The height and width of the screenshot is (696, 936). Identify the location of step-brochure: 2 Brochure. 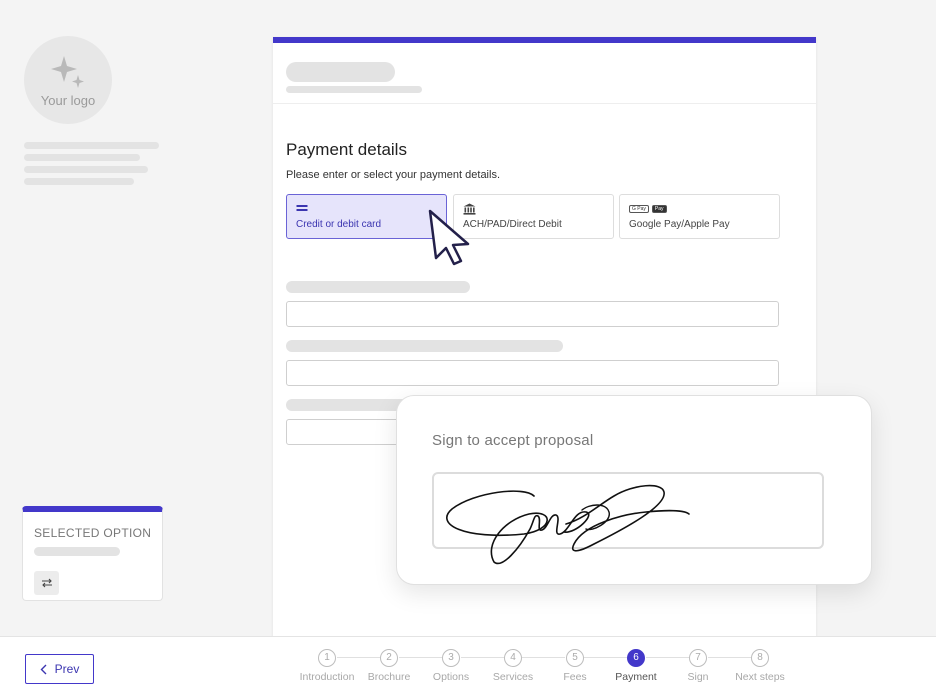
(389, 666).